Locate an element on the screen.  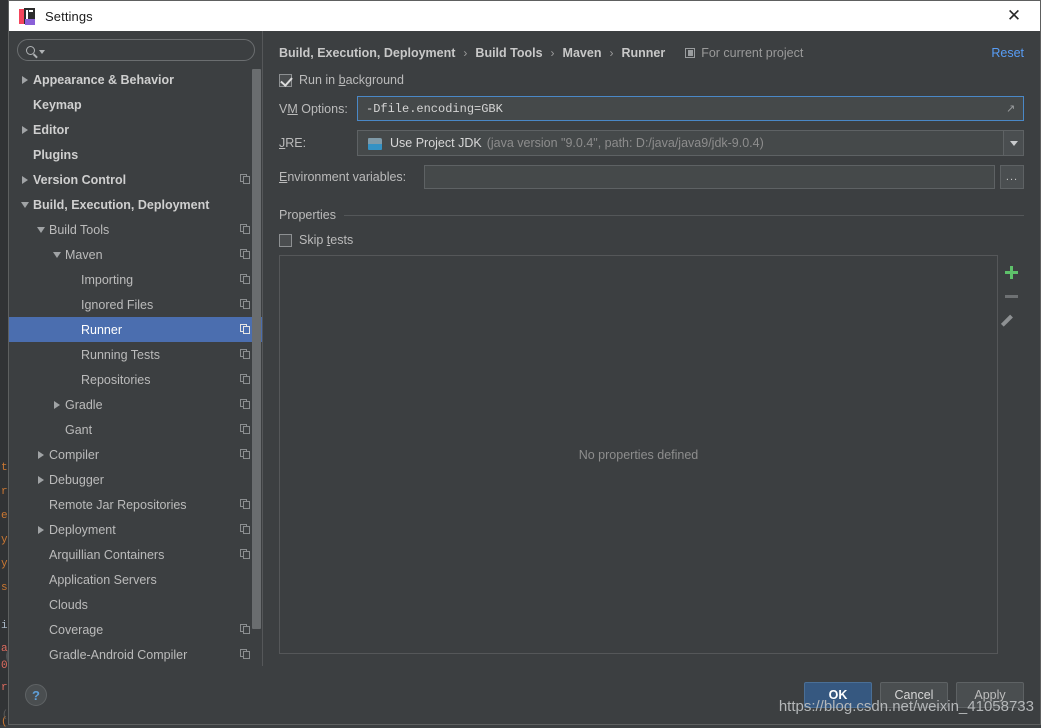
sidebar-item-appearance-behavior: Appearance & Behavior is located at coordinates (136, 79).